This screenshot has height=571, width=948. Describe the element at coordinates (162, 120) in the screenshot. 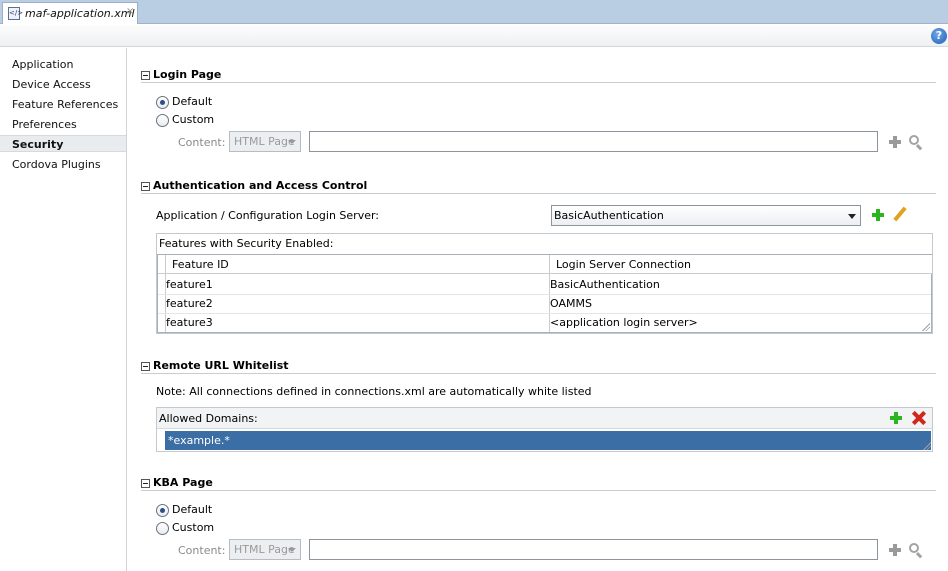

I see `login-custom-radio` at that location.